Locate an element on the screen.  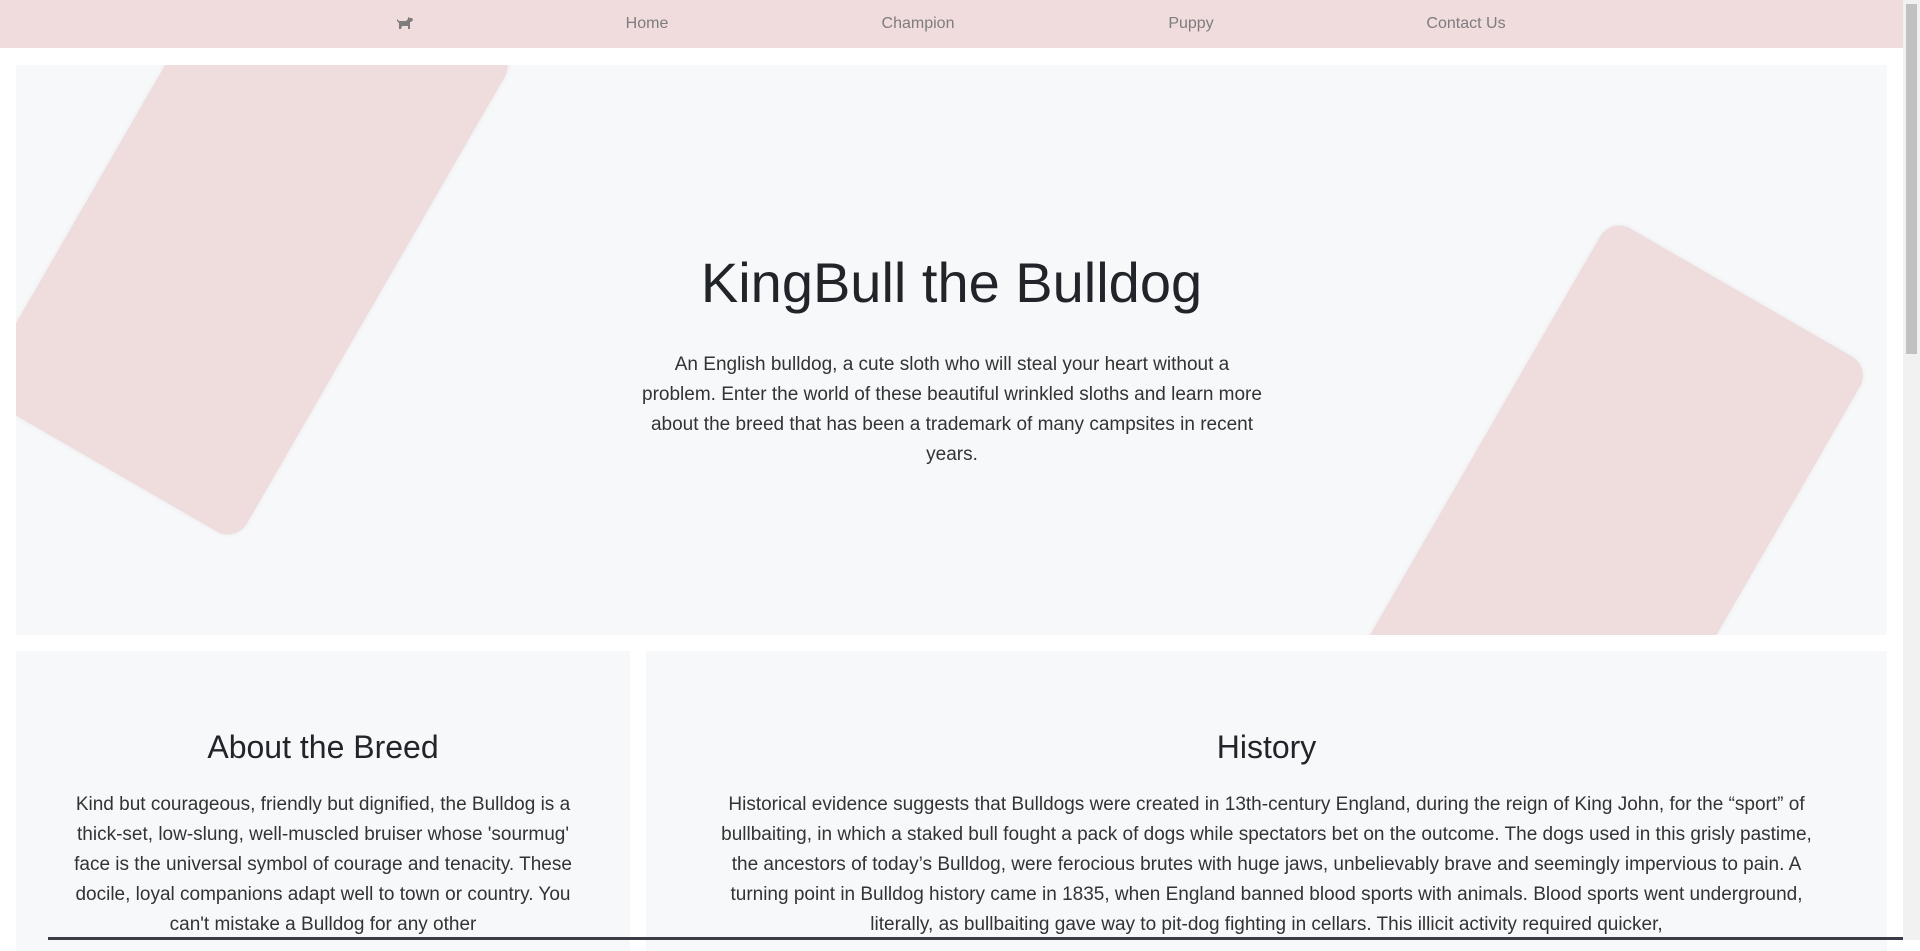
top-navbar: Home Champion Puppy Contact Us is located at coordinates (951, 24).